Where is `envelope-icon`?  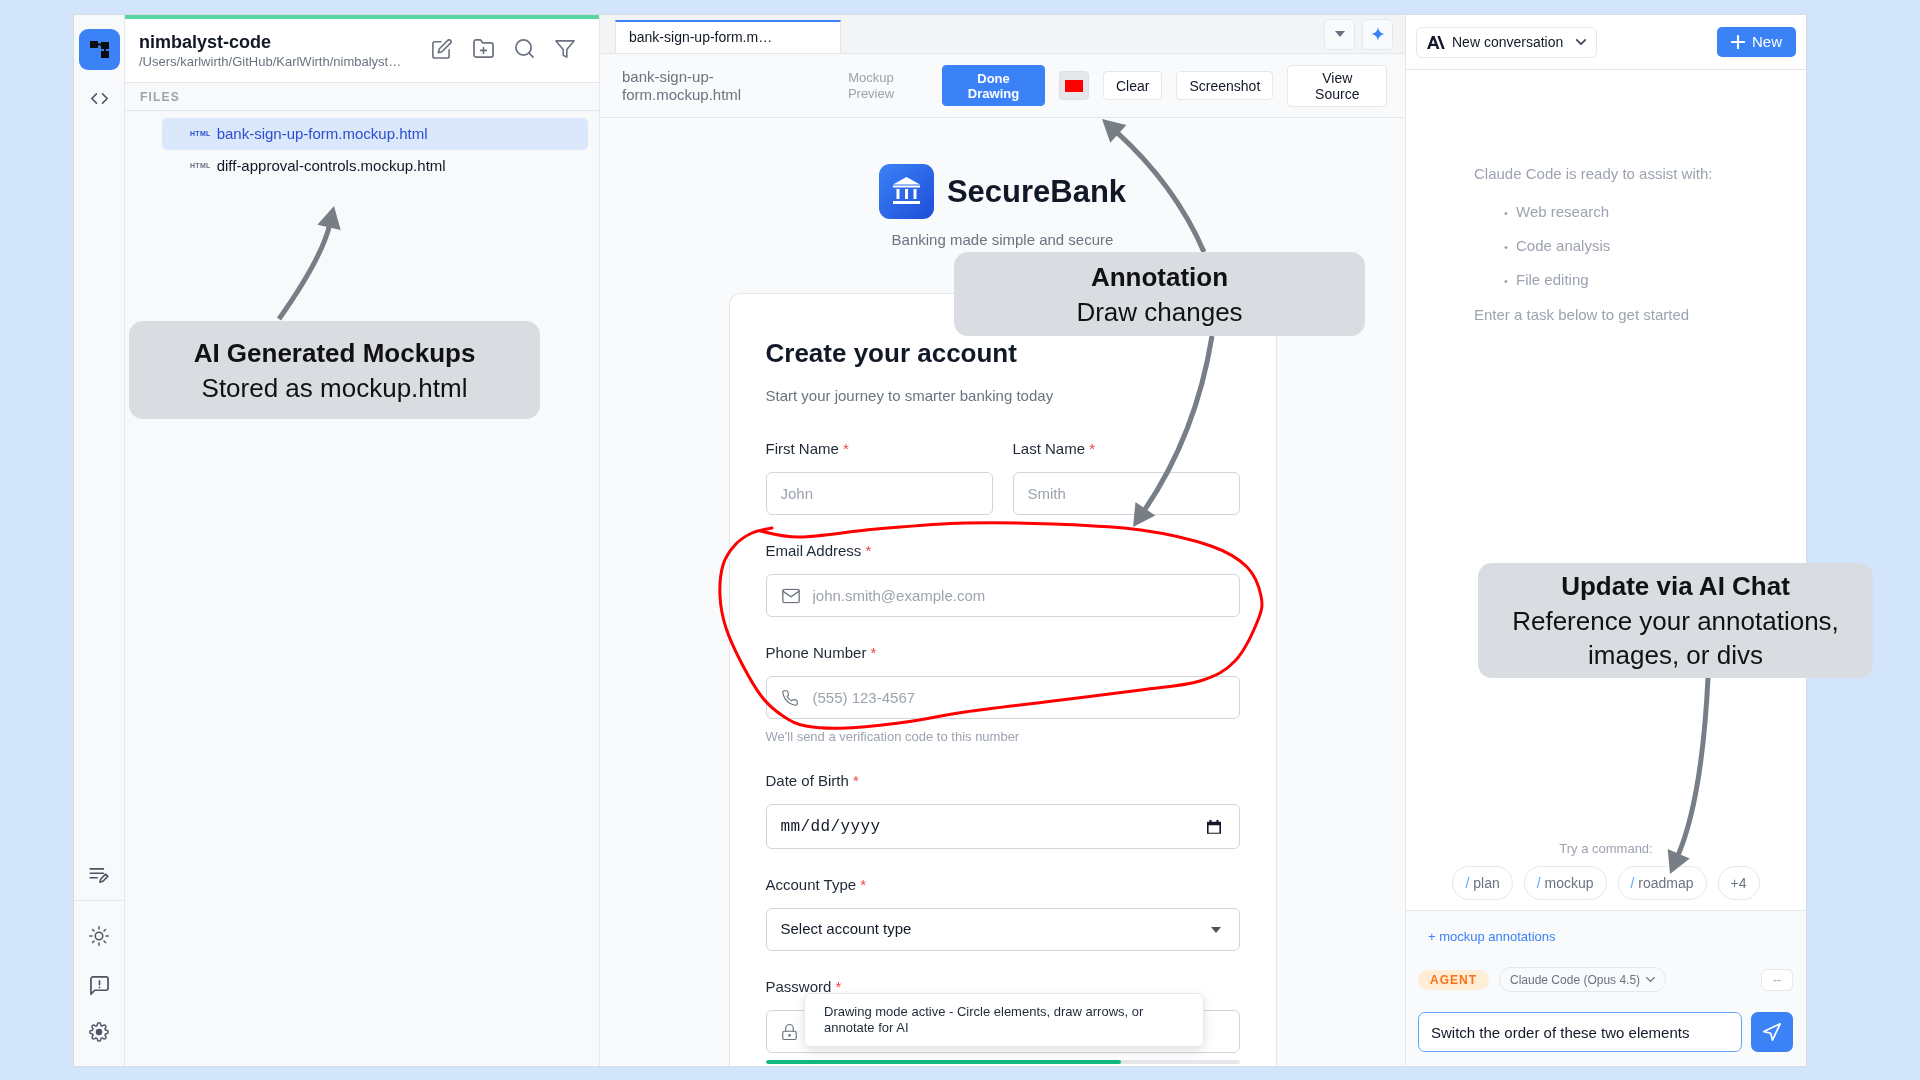
envelope-icon is located at coordinates (790, 595).